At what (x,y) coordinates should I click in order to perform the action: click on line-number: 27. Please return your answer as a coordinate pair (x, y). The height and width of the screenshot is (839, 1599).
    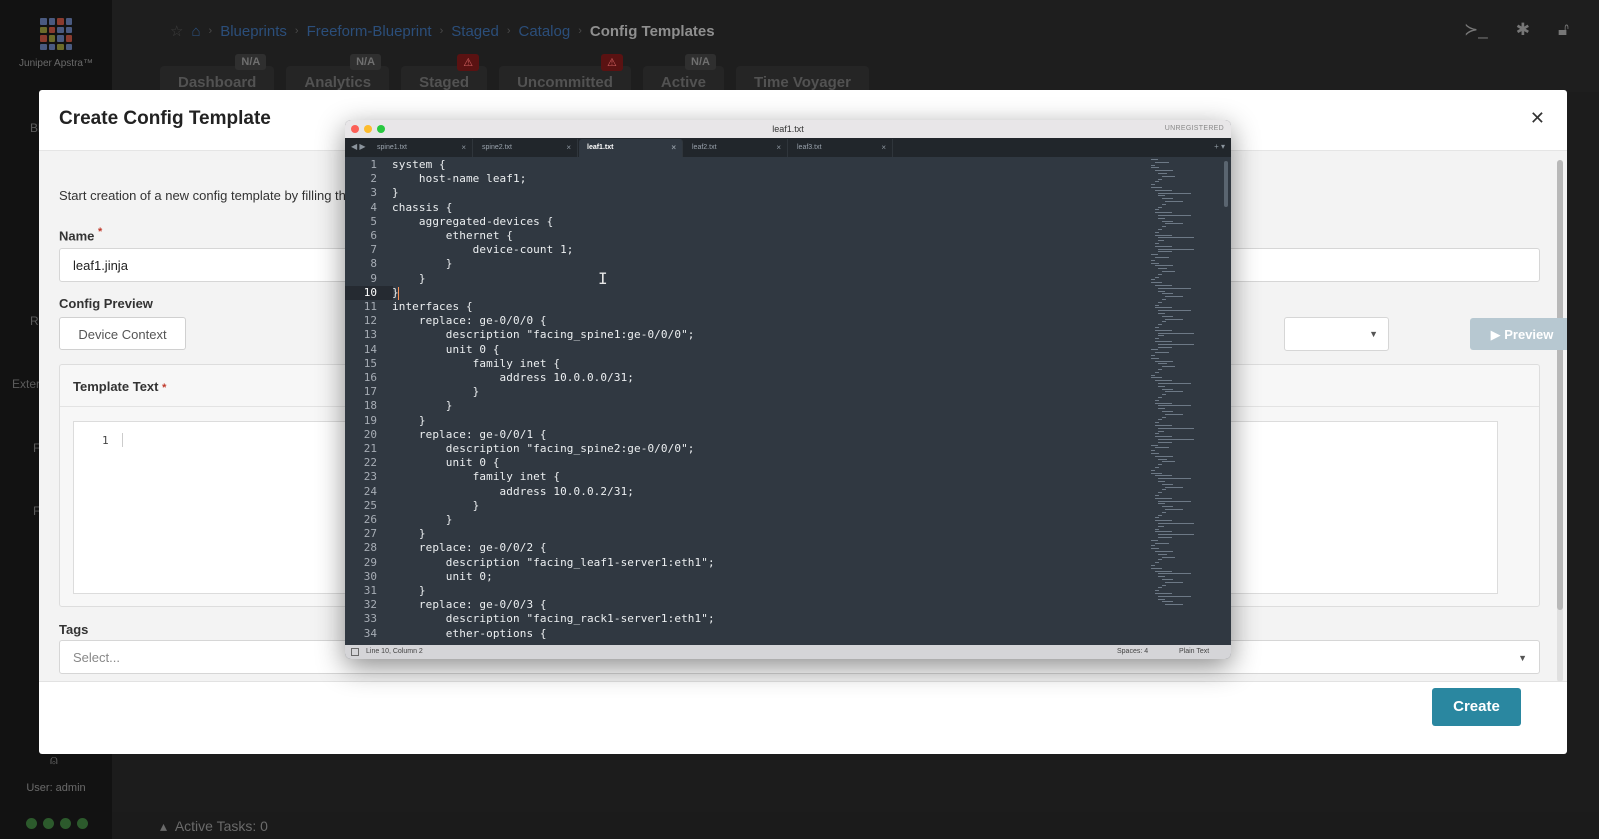
    Looking at the image, I should click on (370, 534).